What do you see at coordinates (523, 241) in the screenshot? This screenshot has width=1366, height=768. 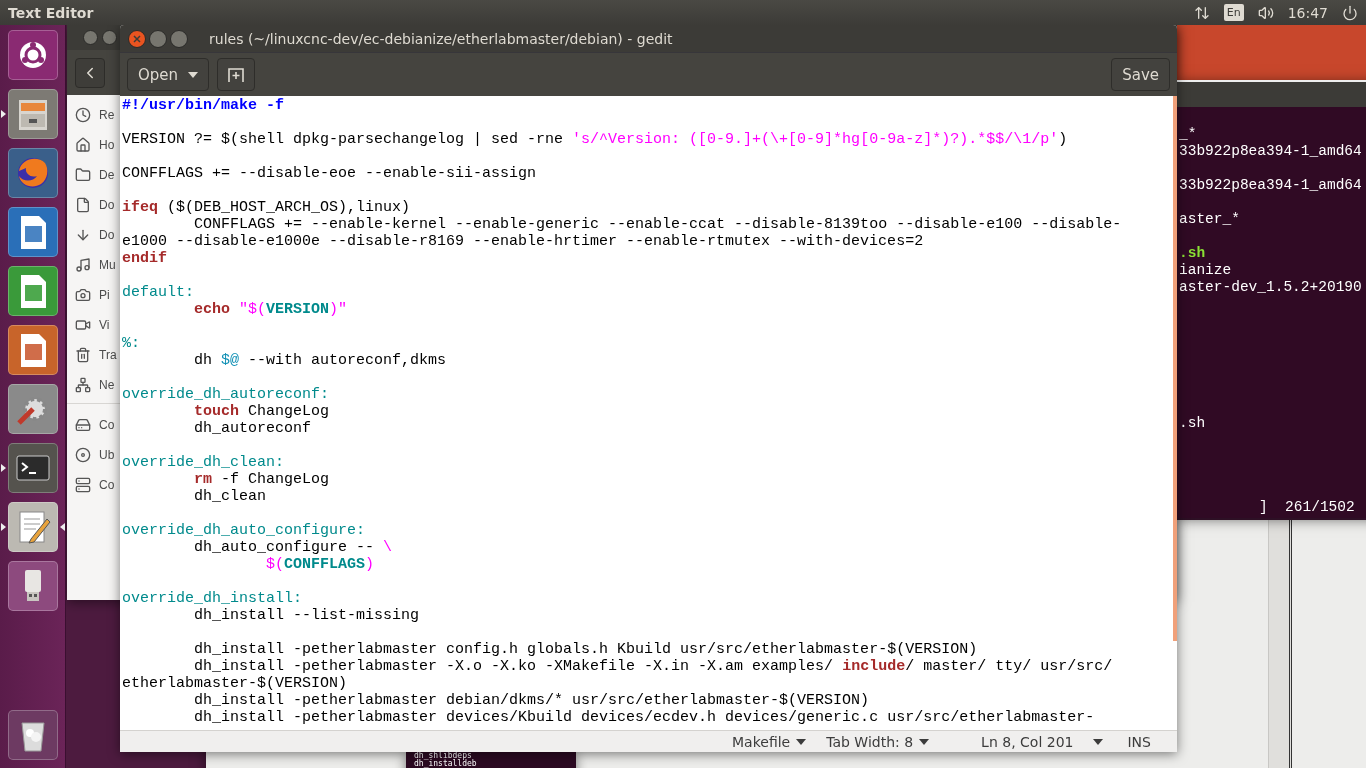 I see `code-line: e1000 --disable-e1000e --disable-r8169 --enable-hrtimer --enable-rtmutex --with-devices=2` at bounding box center [523, 241].